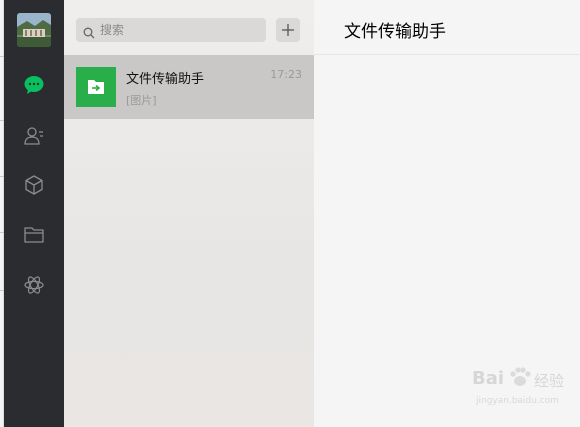  Describe the element at coordinates (520, 376) in the screenshot. I see `paw-icon` at that location.